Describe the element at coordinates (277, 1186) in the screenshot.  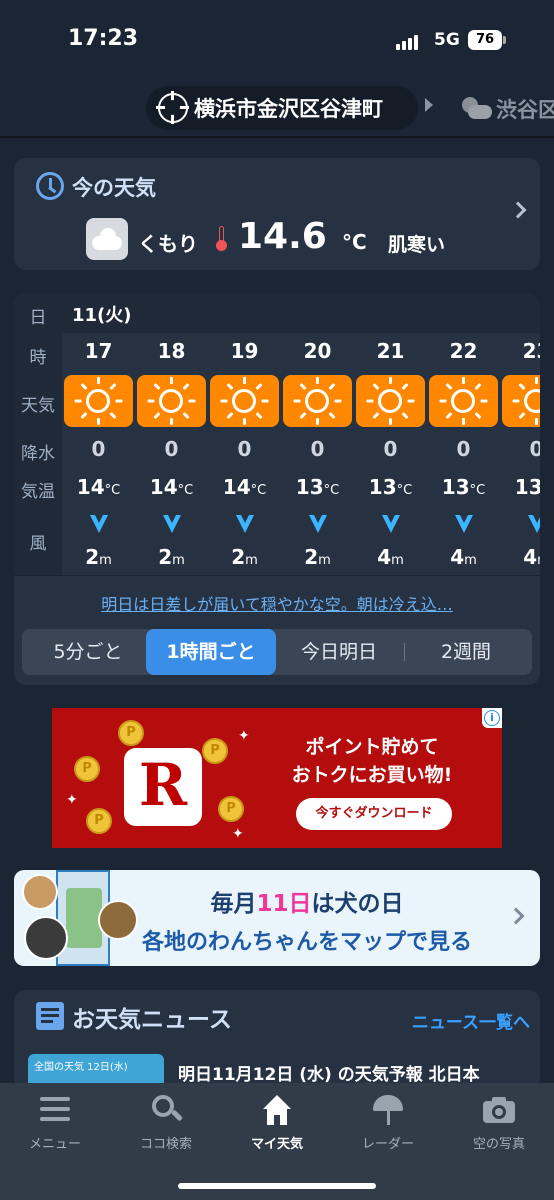
I see `home-indicator` at that location.